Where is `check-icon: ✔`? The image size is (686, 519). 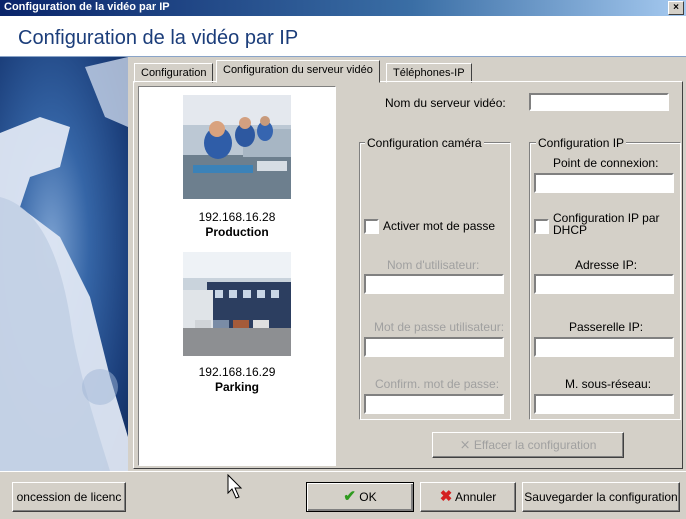 check-icon: ✔ is located at coordinates (349, 496).